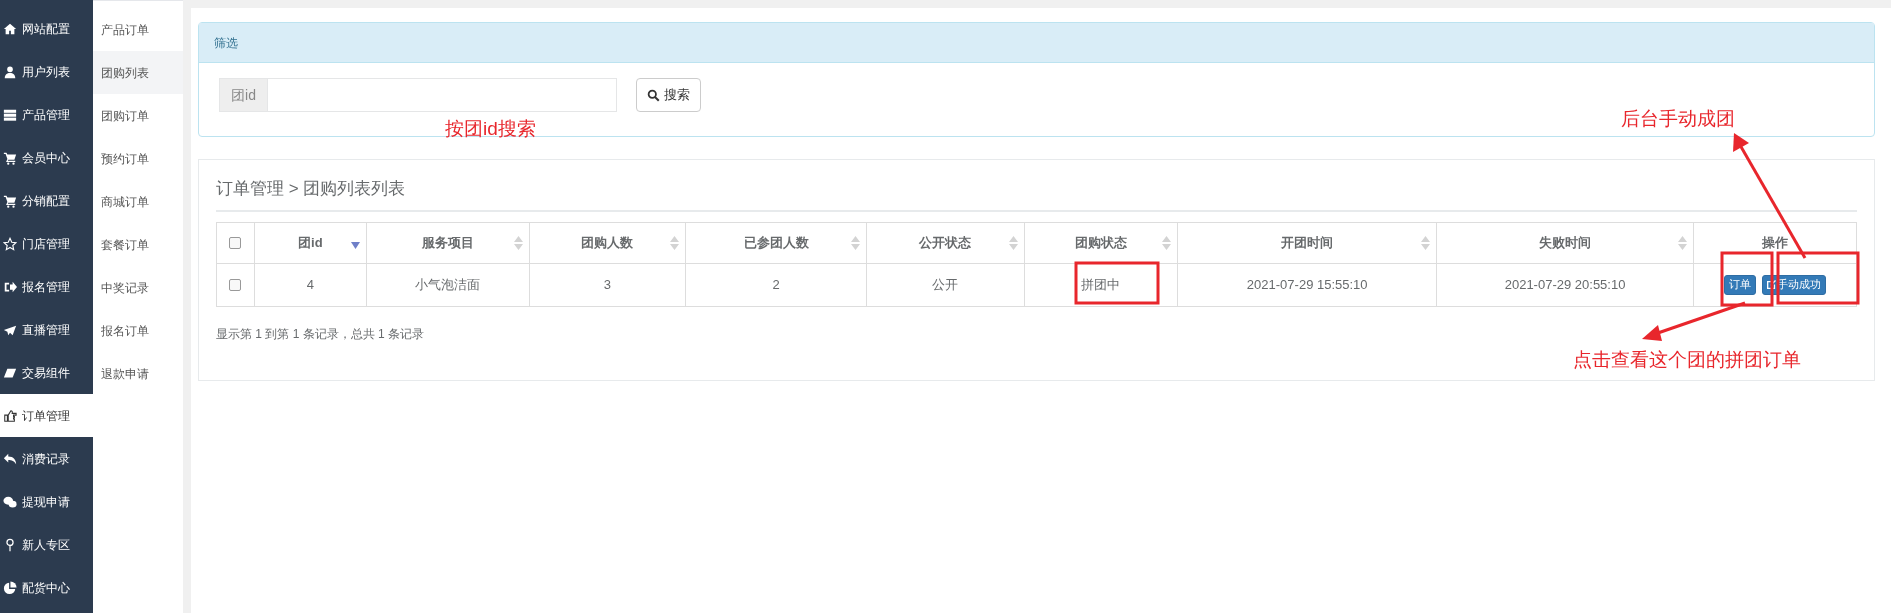 The width and height of the screenshot is (1891, 613). Describe the element at coordinates (46, 458) in the screenshot. I see `sidebar-item: 消费记录` at that location.